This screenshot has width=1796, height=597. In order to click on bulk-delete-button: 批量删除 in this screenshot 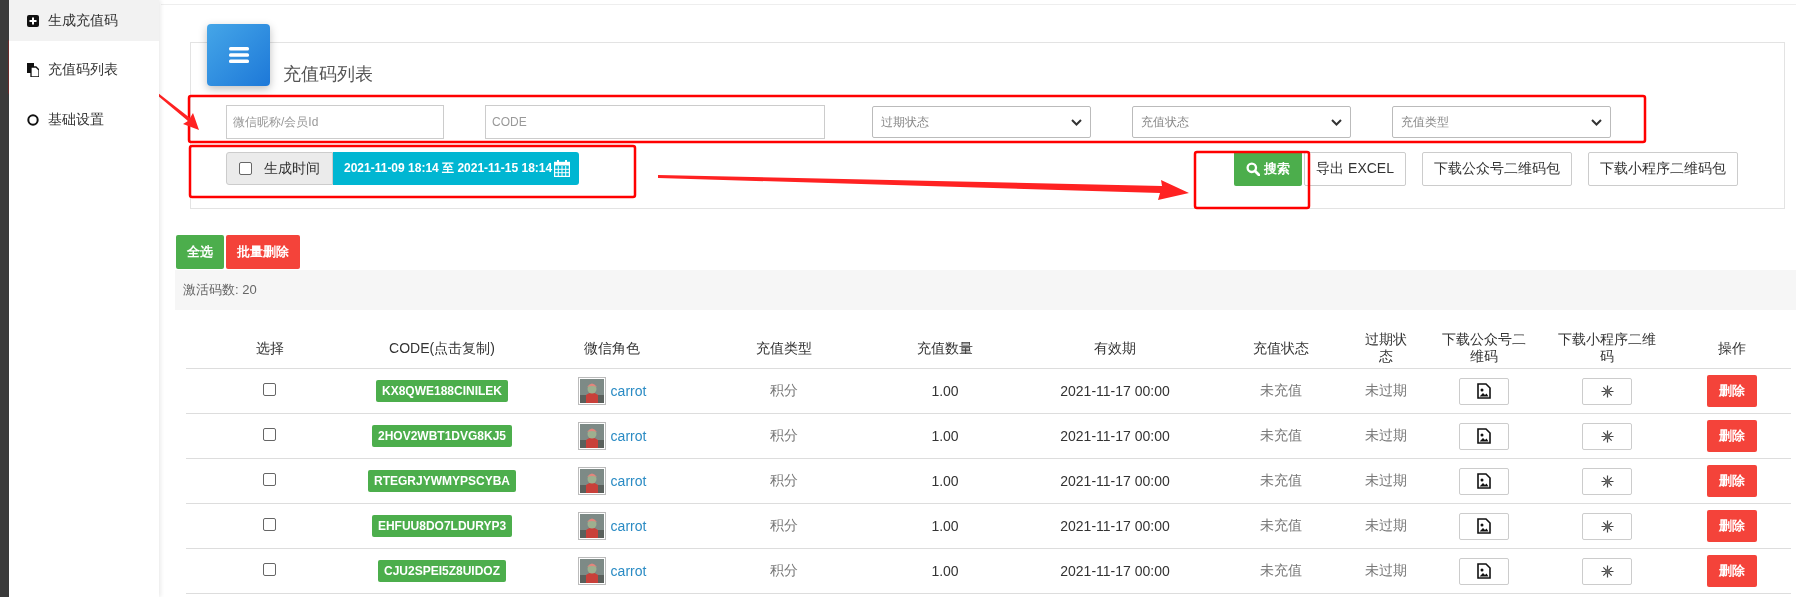, I will do `click(263, 252)`.